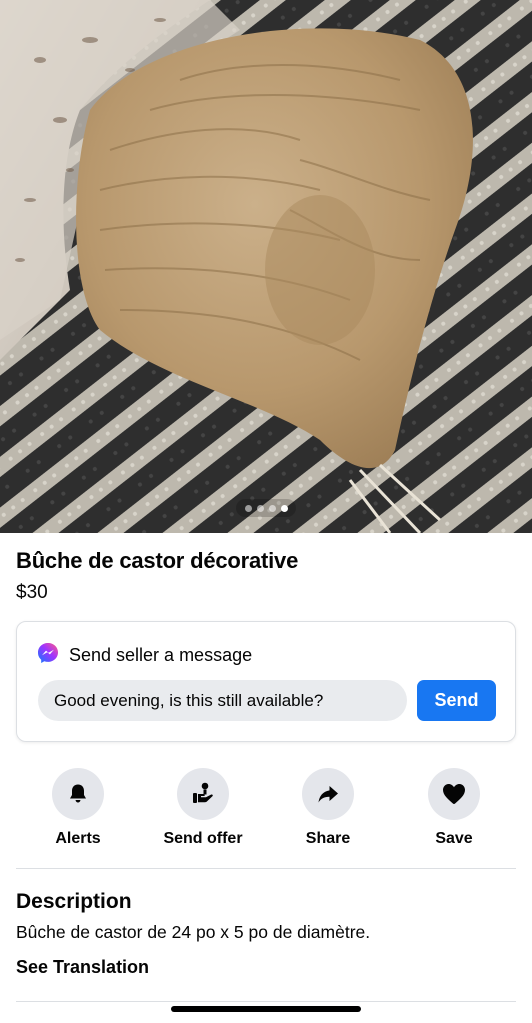 This screenshot has height=1023, width=532. What do you see at coordinates (328, 838) in the screenshot?
I see `share-label: Share` at bounding box center [328, 838].